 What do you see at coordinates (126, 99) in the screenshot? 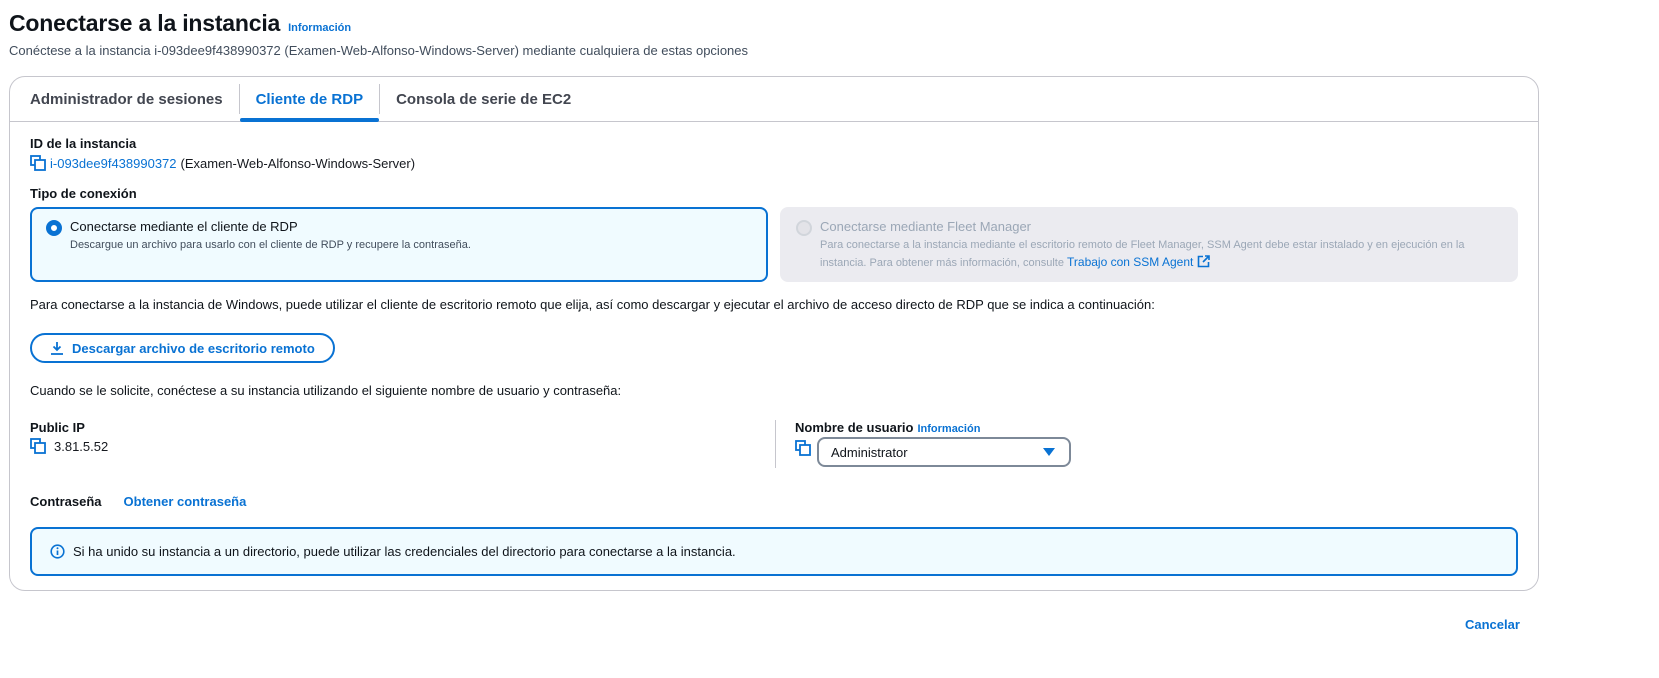
I see `tab-session-manager: Administrador de sesiones` at bounding box center [126, 99].